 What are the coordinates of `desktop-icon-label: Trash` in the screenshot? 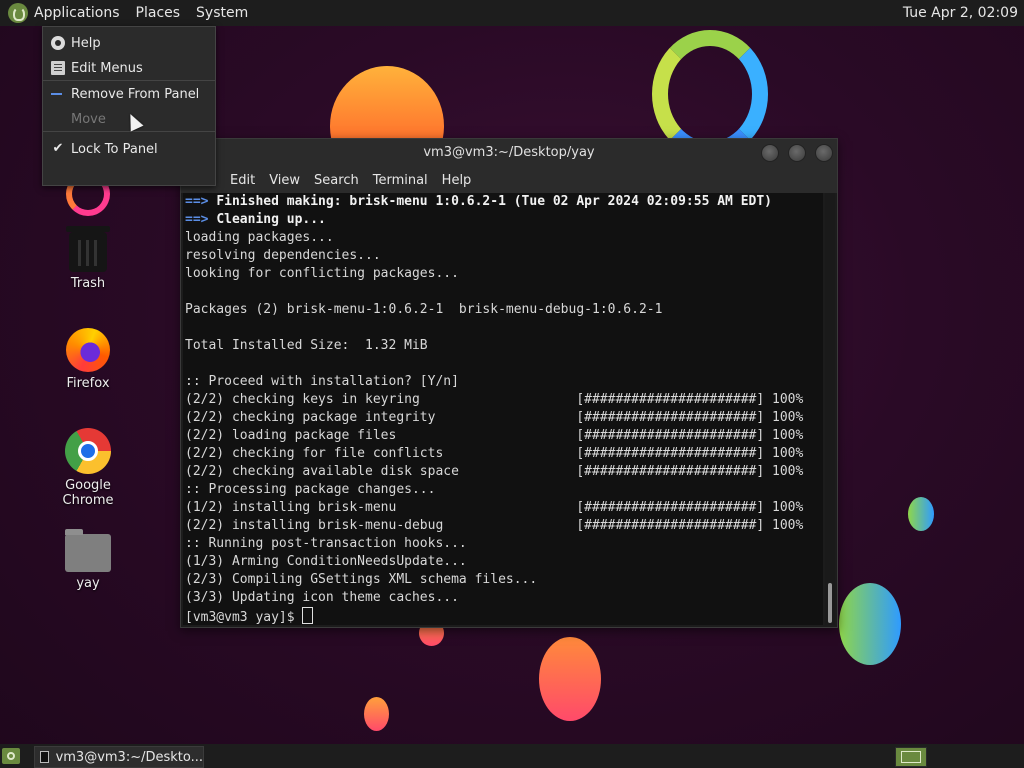 It's located at (88, 283).